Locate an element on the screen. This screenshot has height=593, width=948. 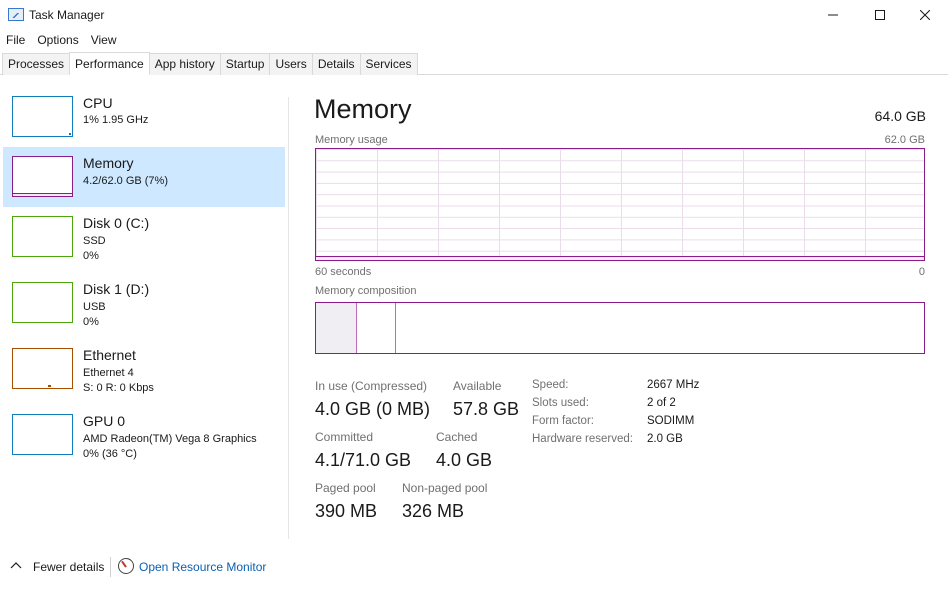
gpu-mini-graph is located at coordinates (42, 434).